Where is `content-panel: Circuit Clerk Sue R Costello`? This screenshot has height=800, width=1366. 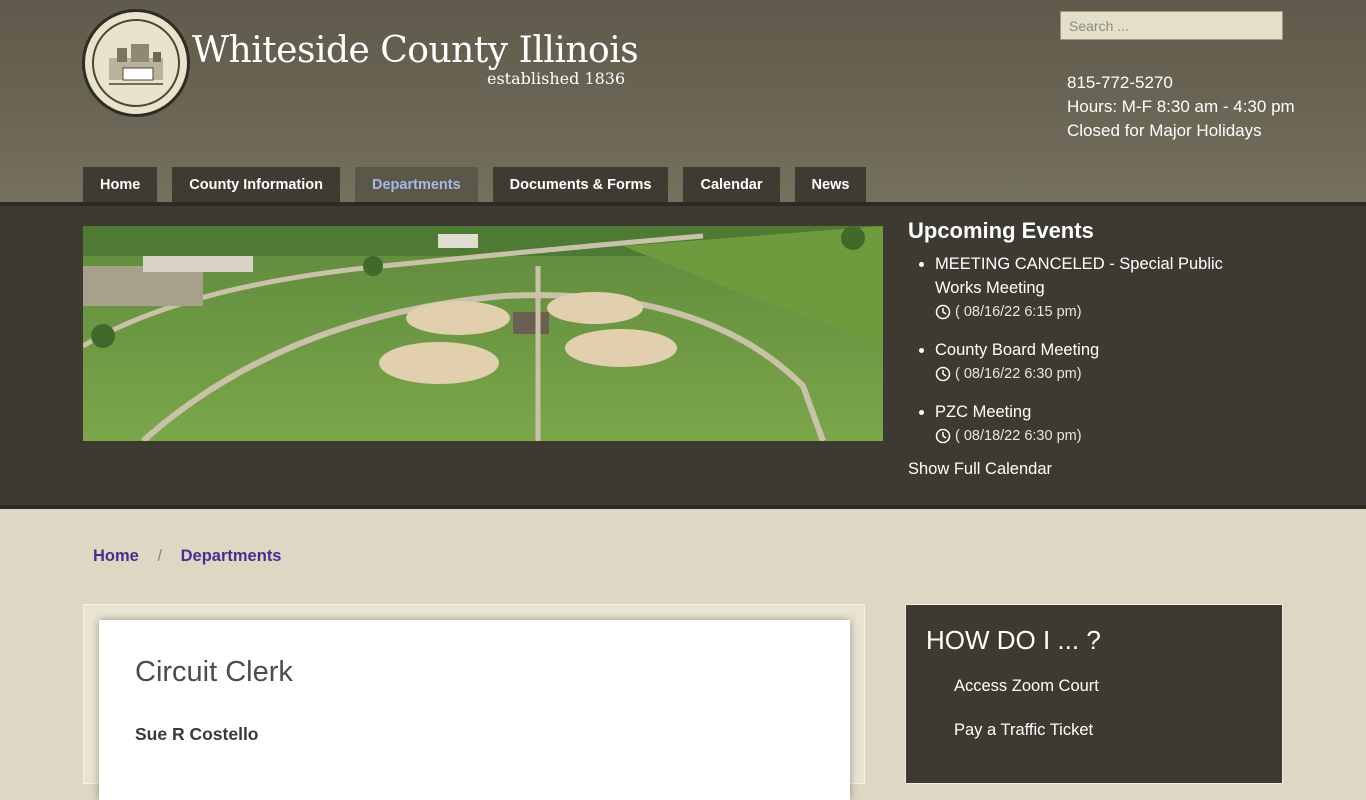 content-panel: Circuit Clerk Sue R Costello is located at coordinates (474, 702).